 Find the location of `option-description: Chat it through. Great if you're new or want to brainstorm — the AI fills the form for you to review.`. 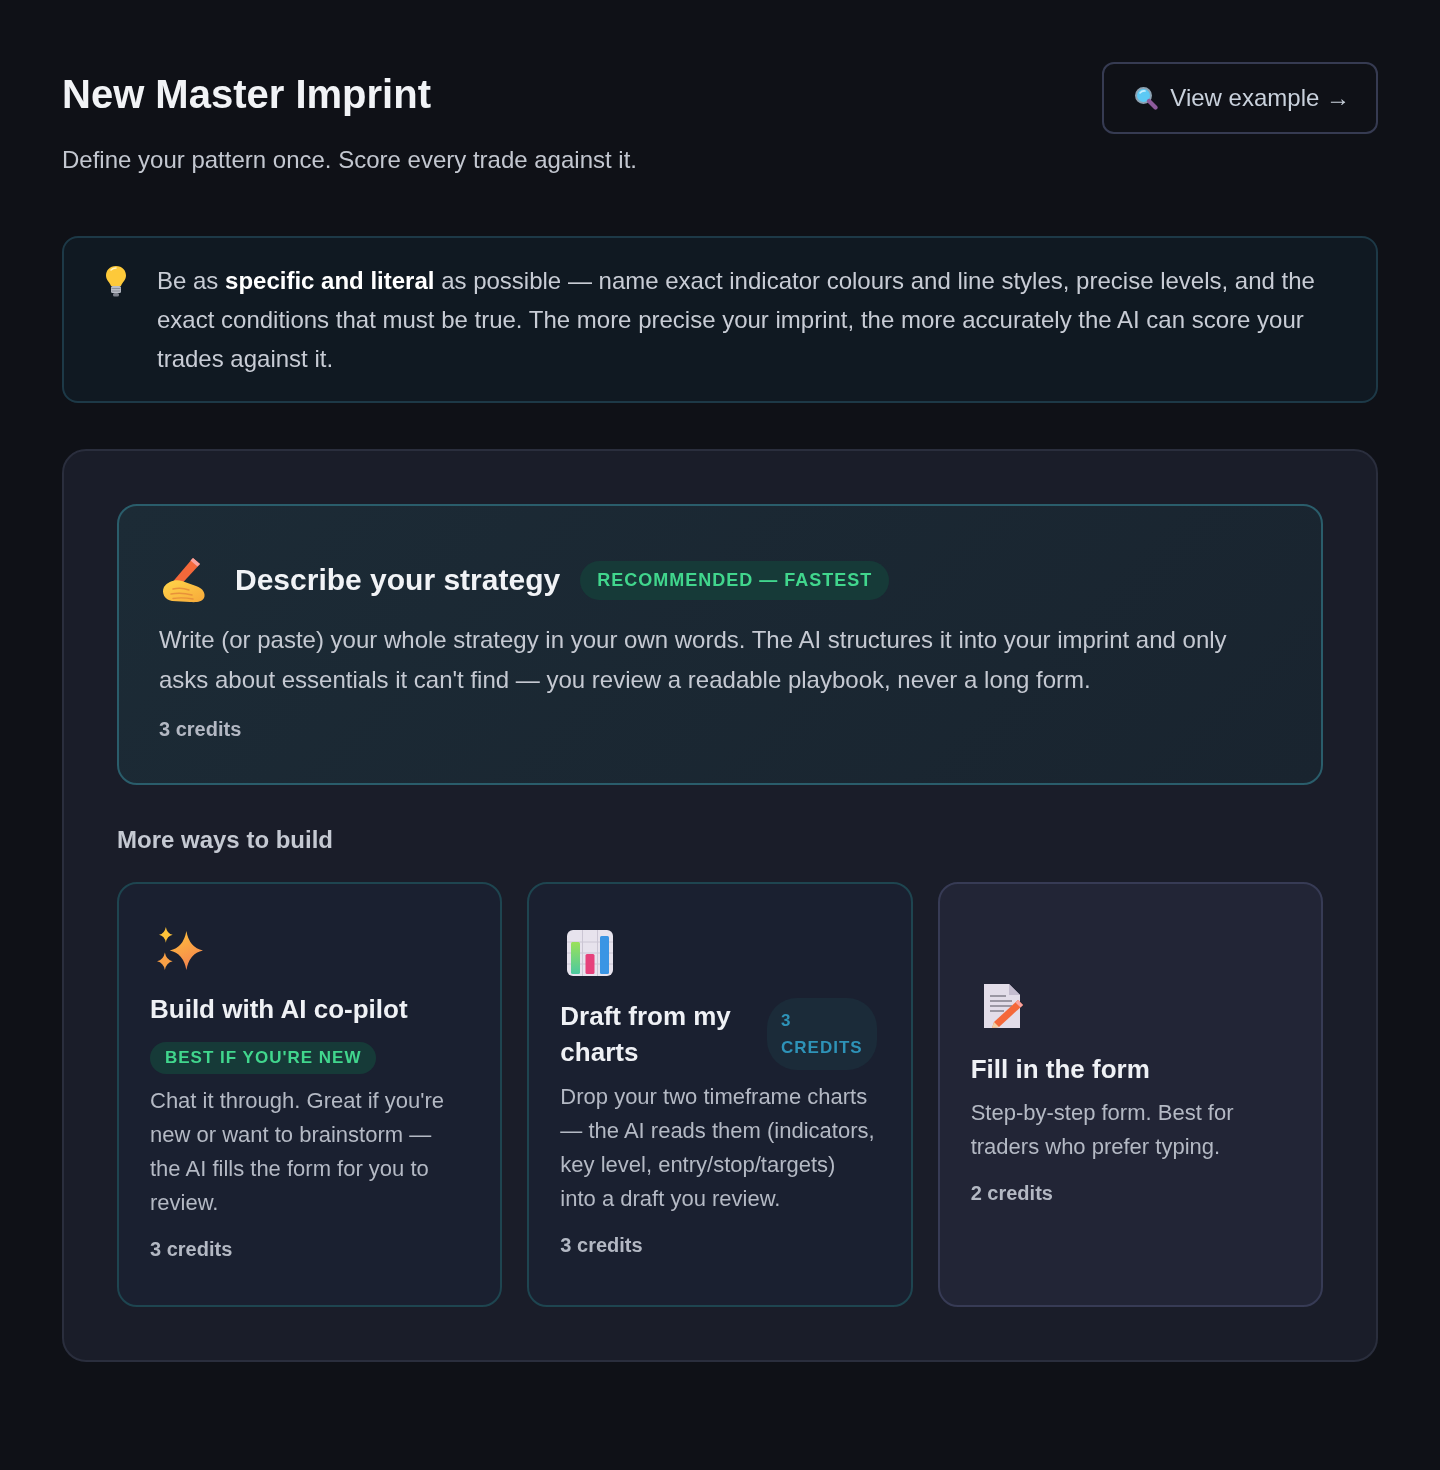

option-description: Chat it through. Great if you're new or want to brainstorm — the AI fills the form for you to review. is located at coordinates (297, 1151).